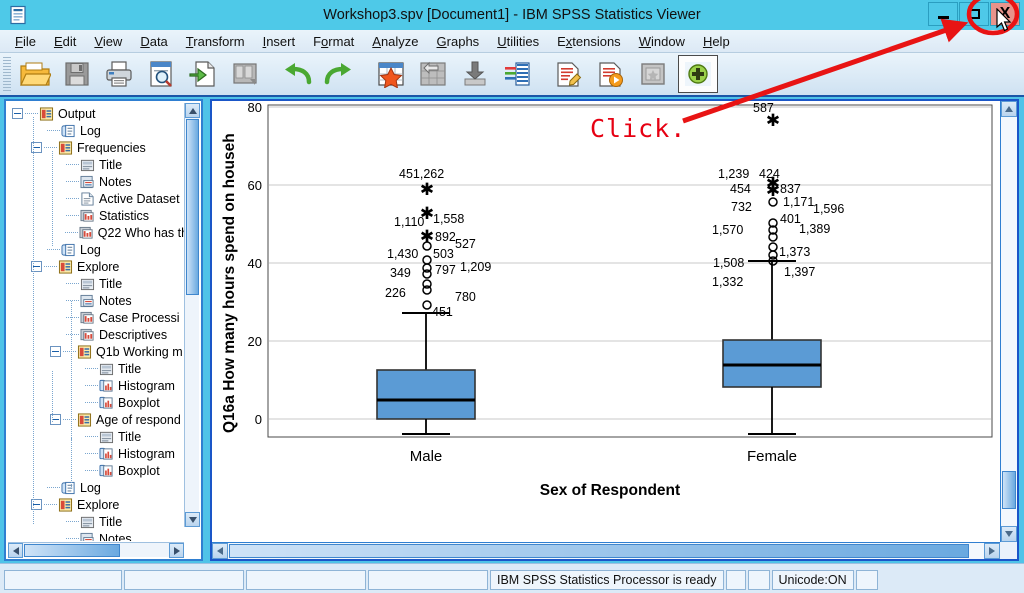 This screenshot has height=593, width=1024. Describe the element at coordinates (99, 215) in the screenshot. I see `outline-item-statistics: Statistics` at that location.